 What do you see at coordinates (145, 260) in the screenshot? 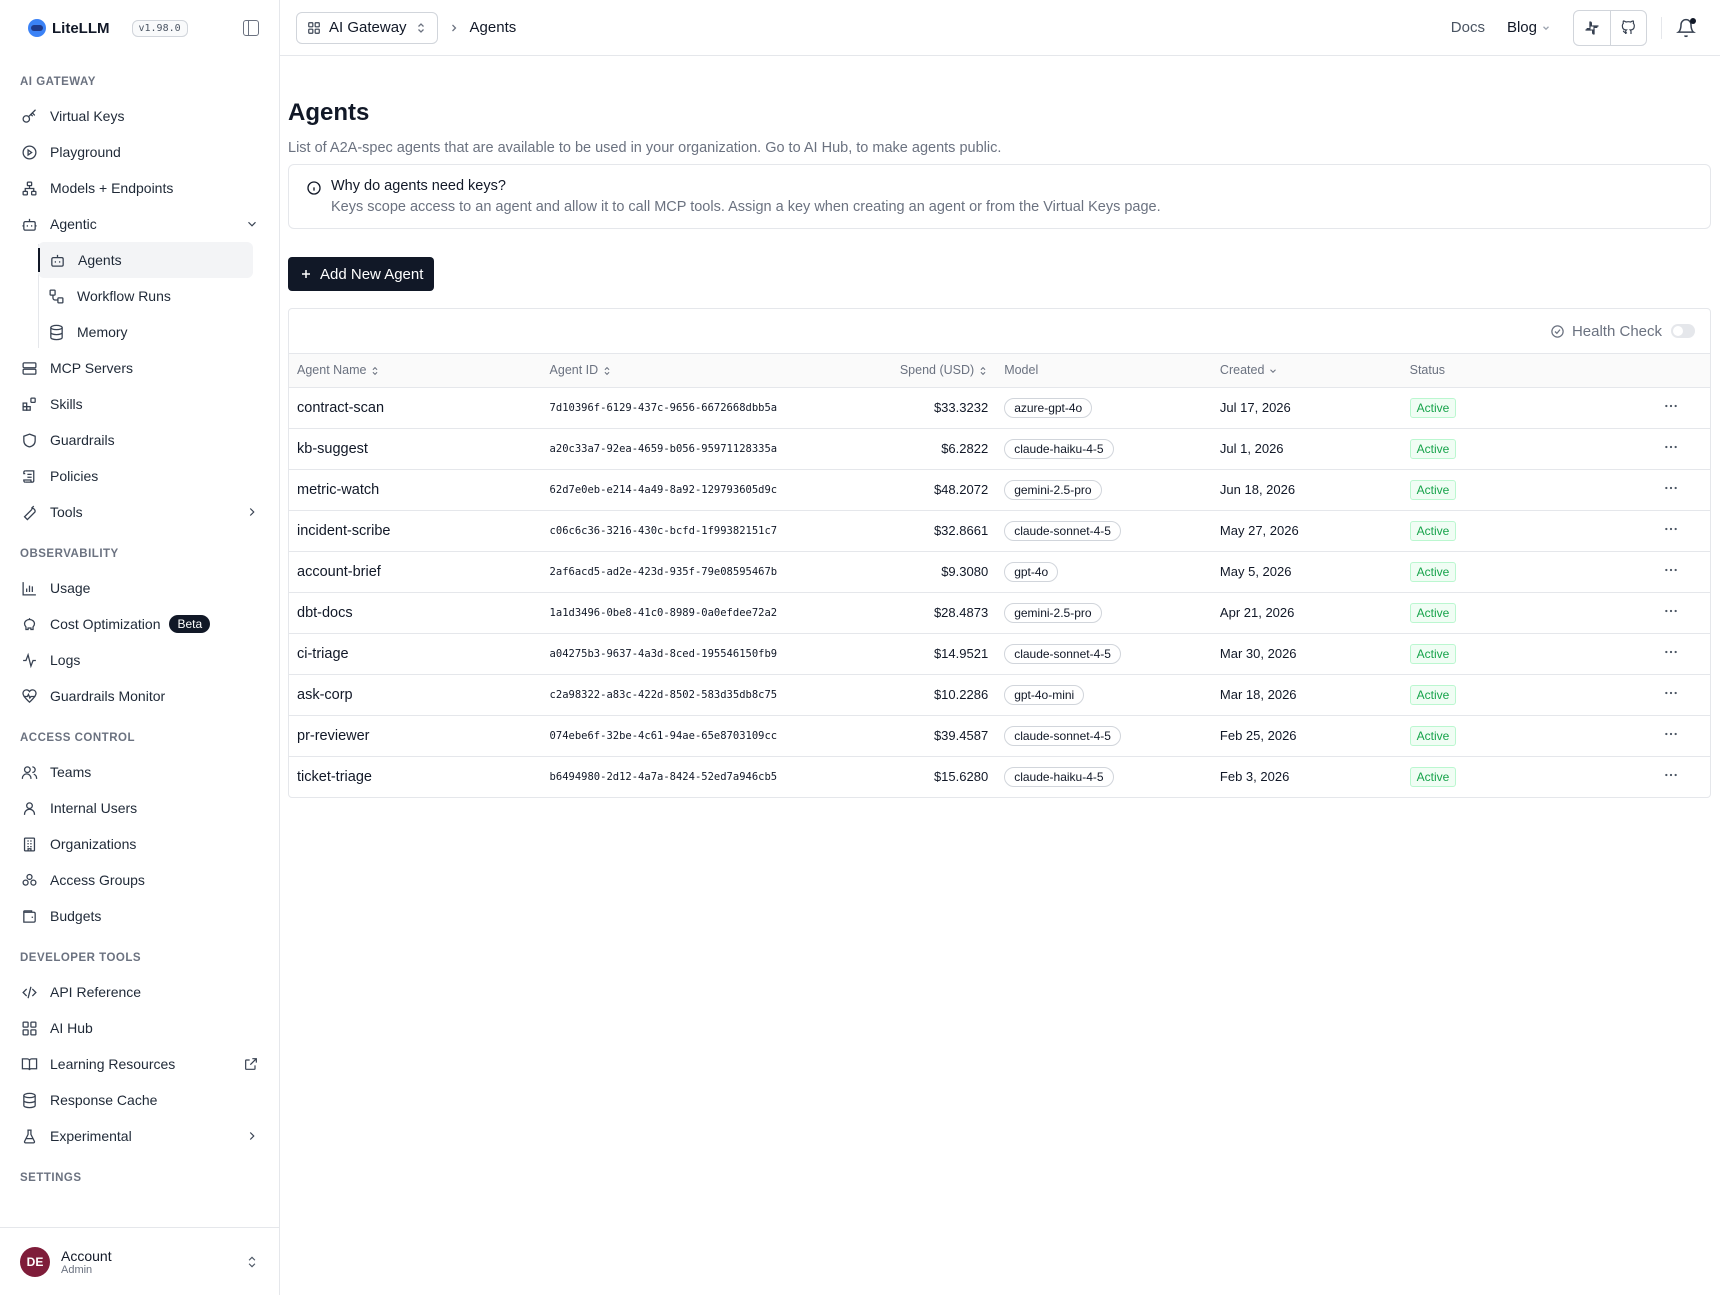
I see `sidebar-item-agents: Agents` at bounding box center [145, 260].